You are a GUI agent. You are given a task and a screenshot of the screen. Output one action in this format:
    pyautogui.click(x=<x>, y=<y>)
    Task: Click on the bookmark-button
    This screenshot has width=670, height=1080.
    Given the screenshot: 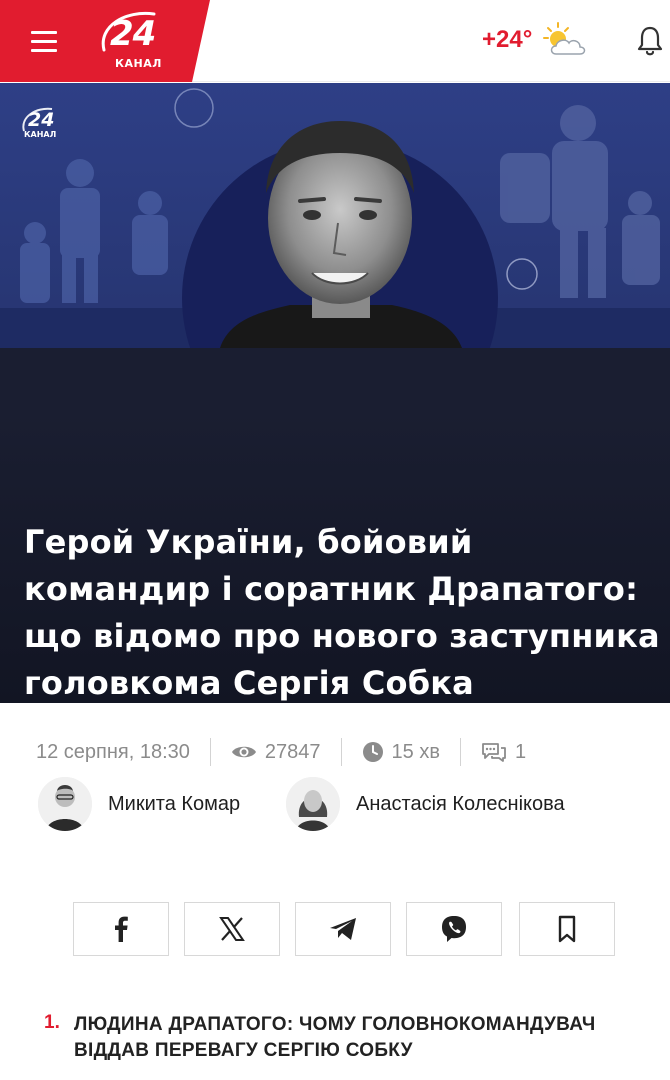 What is the action you would take?
    pyautogui.click(x=567, y=929)
    